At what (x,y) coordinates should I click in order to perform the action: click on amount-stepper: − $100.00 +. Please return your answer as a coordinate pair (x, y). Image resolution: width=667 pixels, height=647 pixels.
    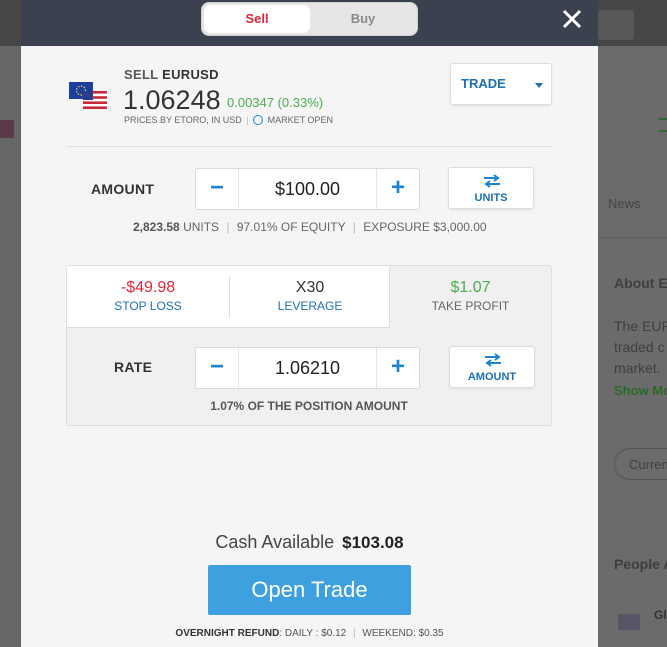
    Looking at the image, I should click on (307, 189).